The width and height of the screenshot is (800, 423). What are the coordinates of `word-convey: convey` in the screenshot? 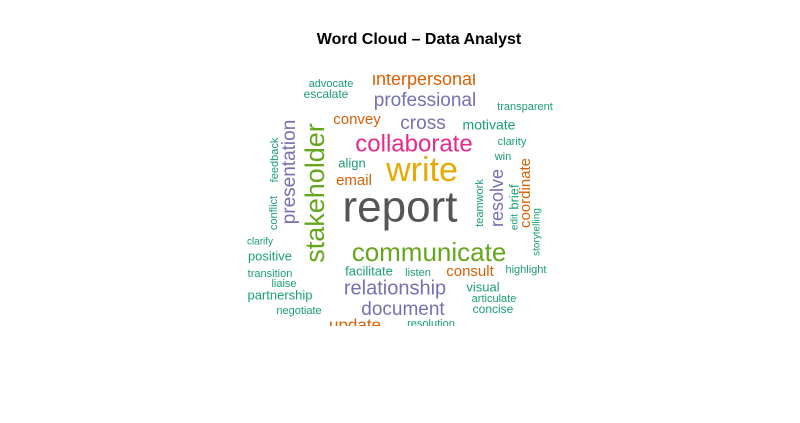 It's located at (357, 119).